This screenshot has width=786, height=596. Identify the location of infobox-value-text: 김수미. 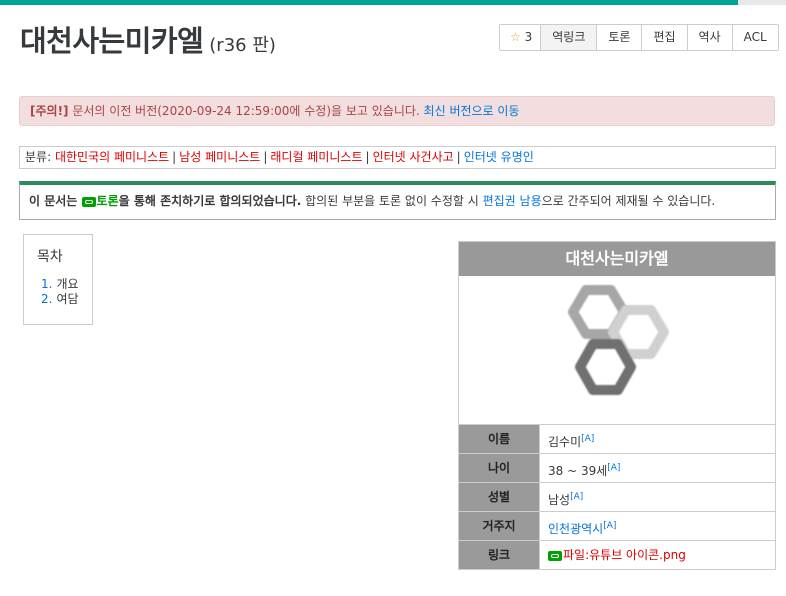
(565, 442).